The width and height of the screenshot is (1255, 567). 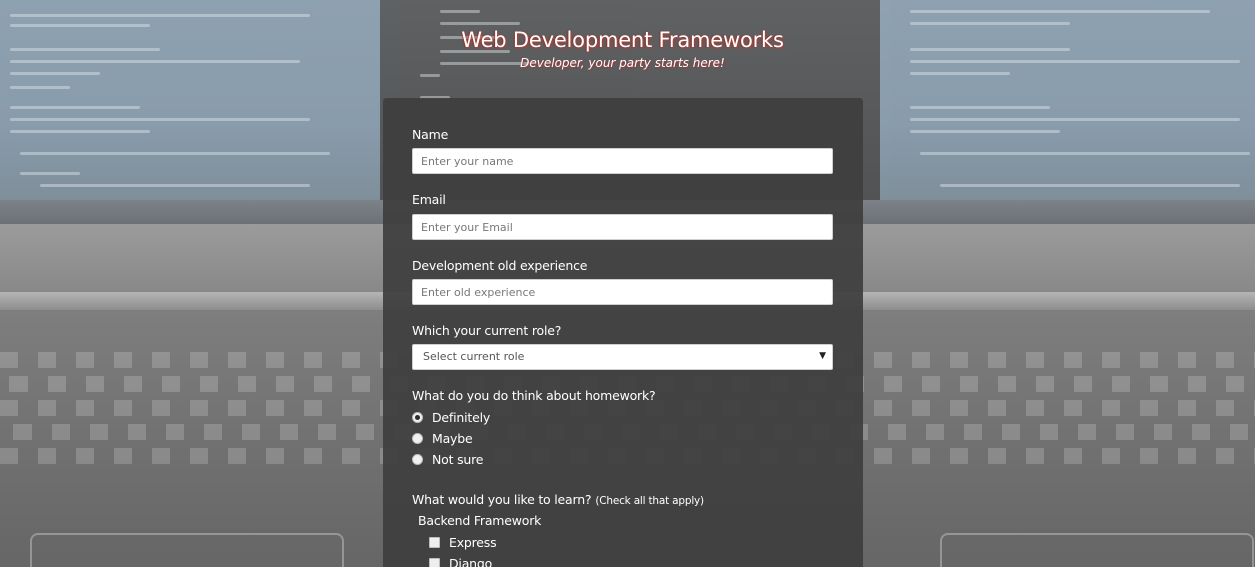 What do you see at coordinates (480, 520) in the screenshot?
I see `backend-framework-label: Backend Framework` at bounding box center [480, 520].